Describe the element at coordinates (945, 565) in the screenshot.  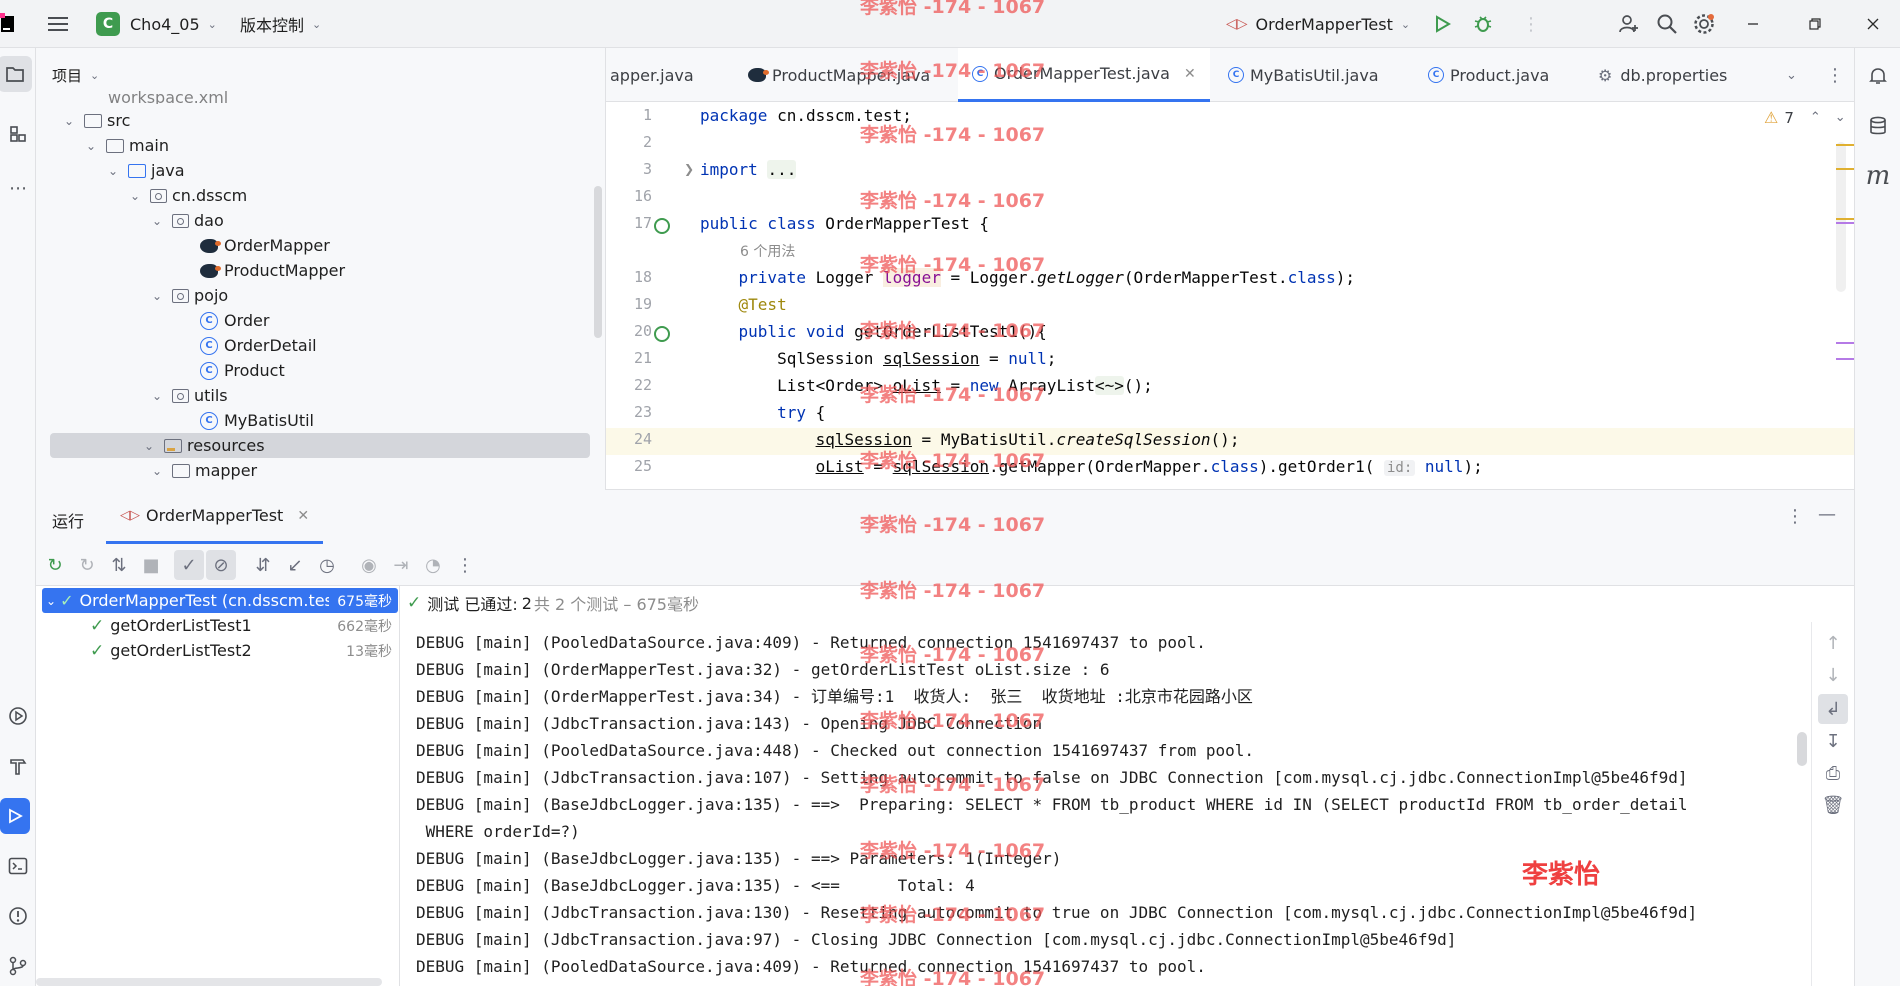
I see `run-toolbar: ↻ ↻ ⇅ ■ ✓ ⊘ ⇵ ↙ ◷ ◉ ⇥ ◔ ⋮` at that location.